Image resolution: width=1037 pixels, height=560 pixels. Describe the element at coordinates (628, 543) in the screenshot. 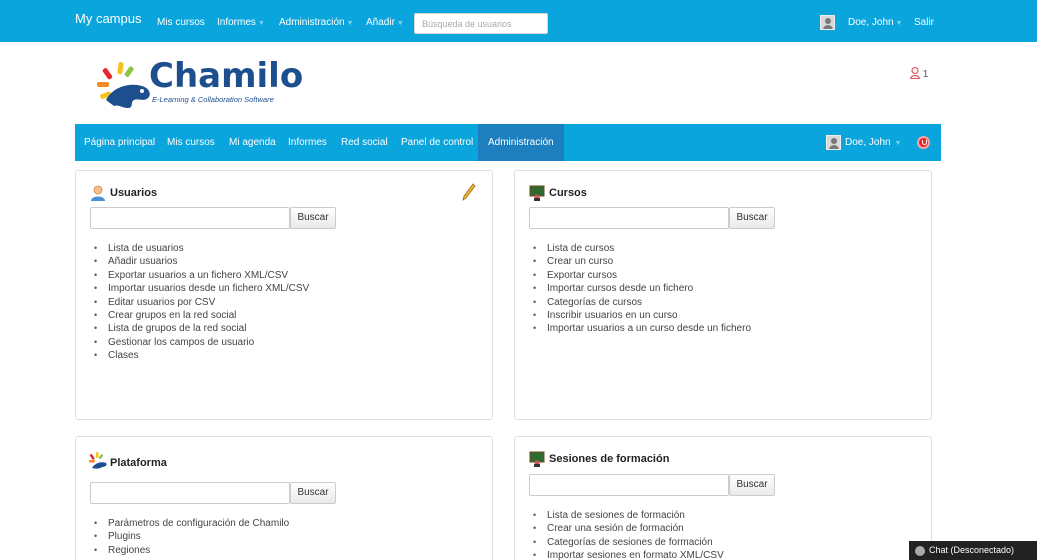

I see `list-item: Categorías de sesiones de formación` at that location.